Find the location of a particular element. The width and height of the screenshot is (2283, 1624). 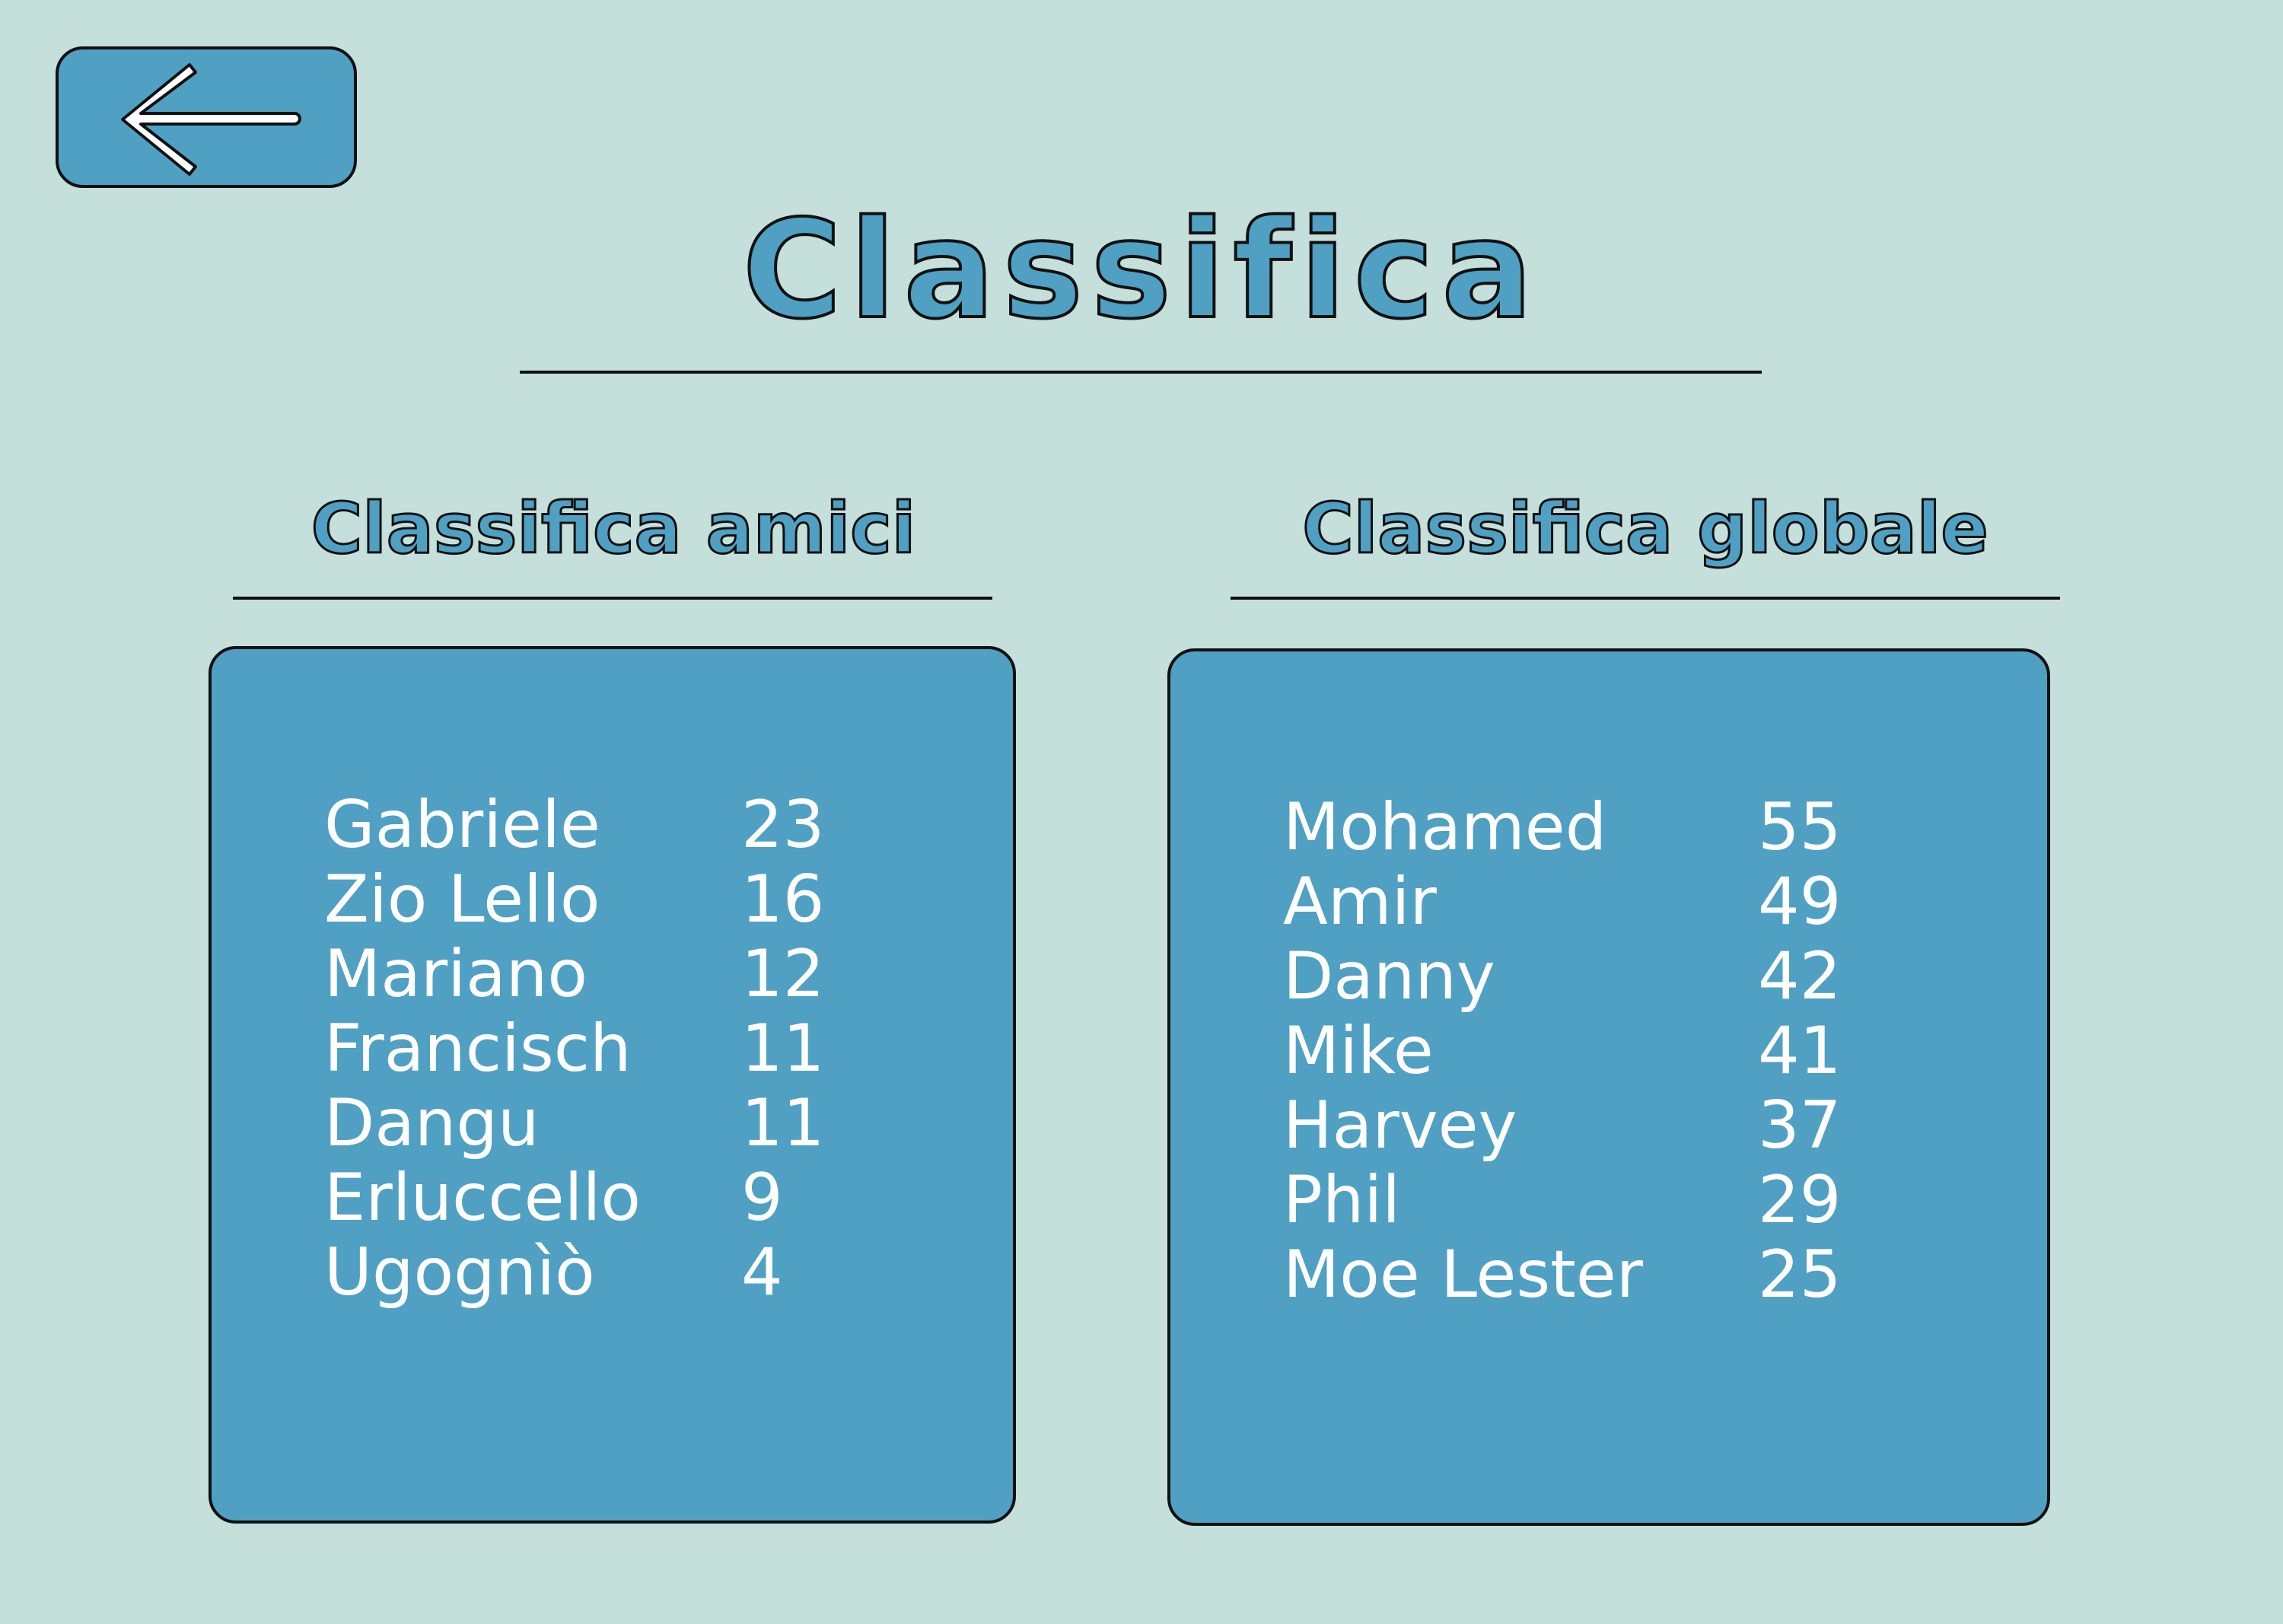

leaderboard-row: Francisch 11 is located at coordinates (574, 1048).